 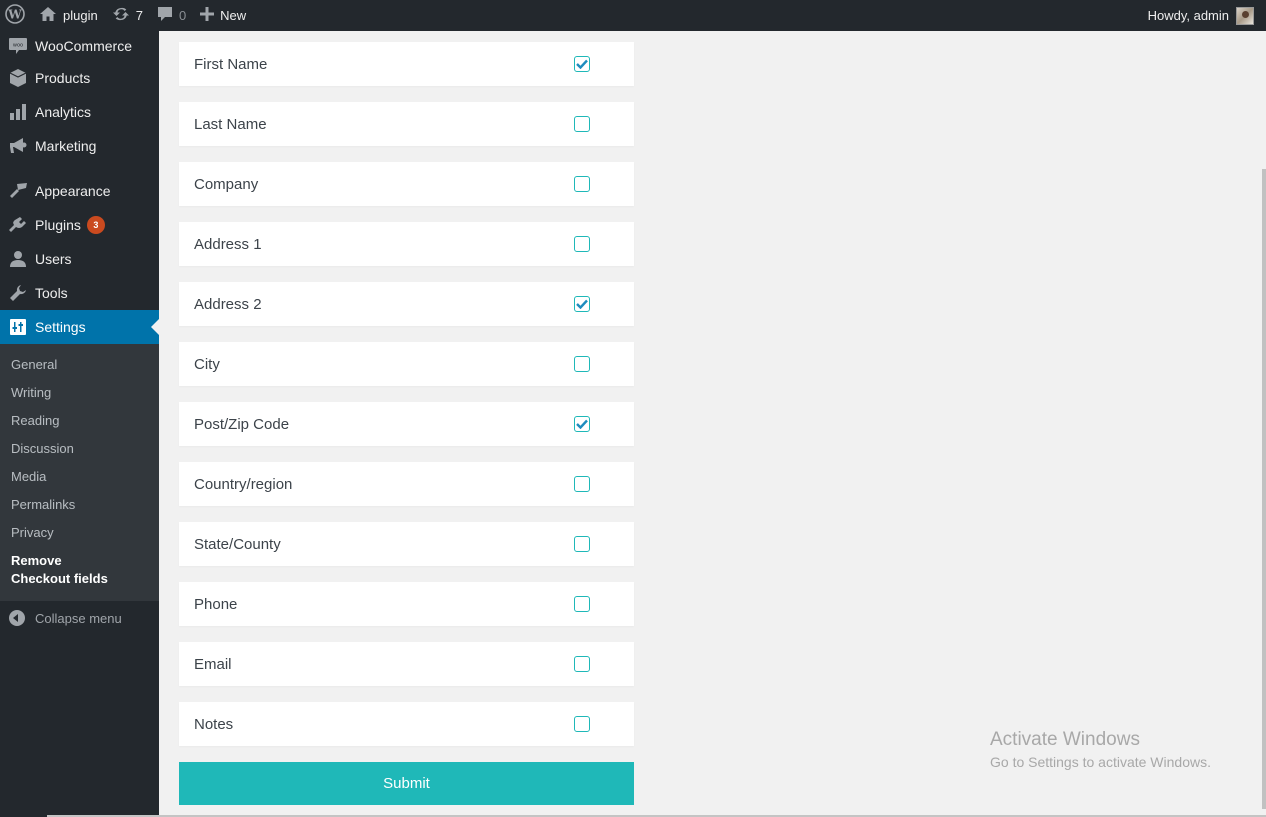 I want to click on wordpress-logo-button: W, so click(x=16, y=15).